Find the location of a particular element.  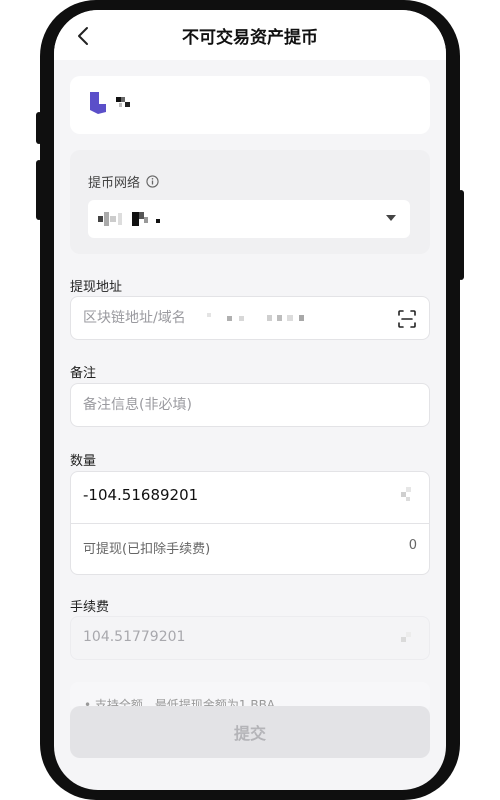

caret-down-icon is located at coordinates (391, 218).